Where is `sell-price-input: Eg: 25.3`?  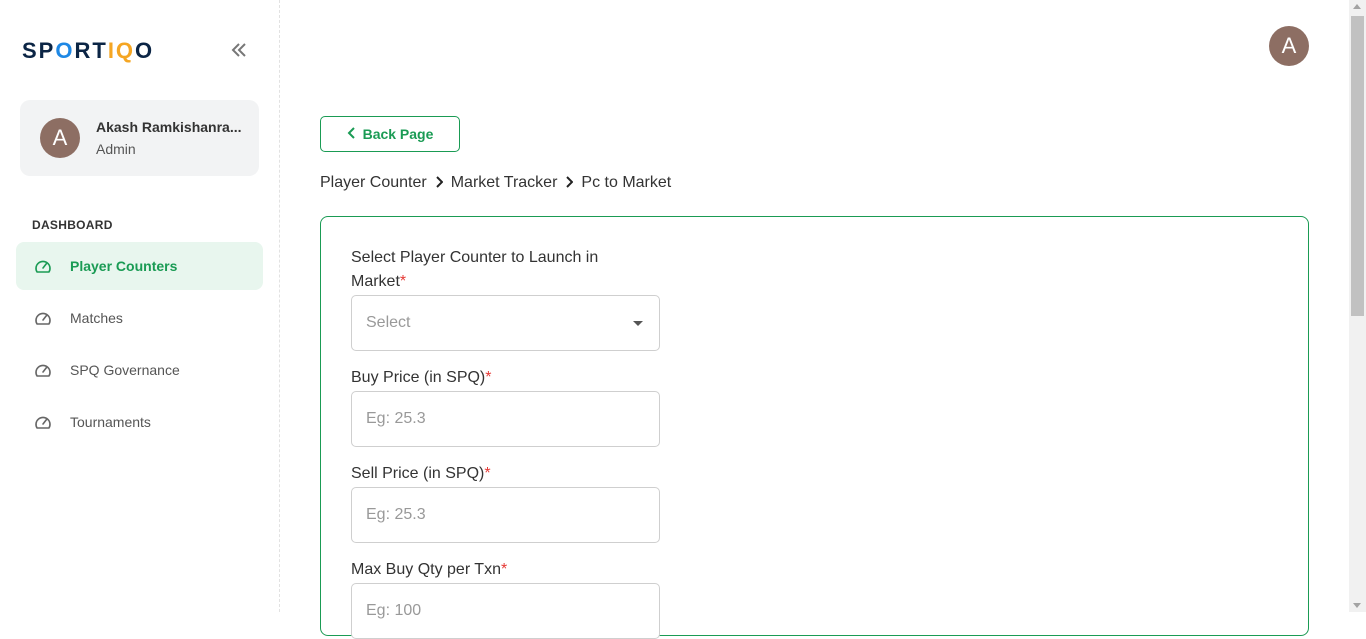
sell-price-input: Eg: 25.3 is located at coordinates (505, 515).